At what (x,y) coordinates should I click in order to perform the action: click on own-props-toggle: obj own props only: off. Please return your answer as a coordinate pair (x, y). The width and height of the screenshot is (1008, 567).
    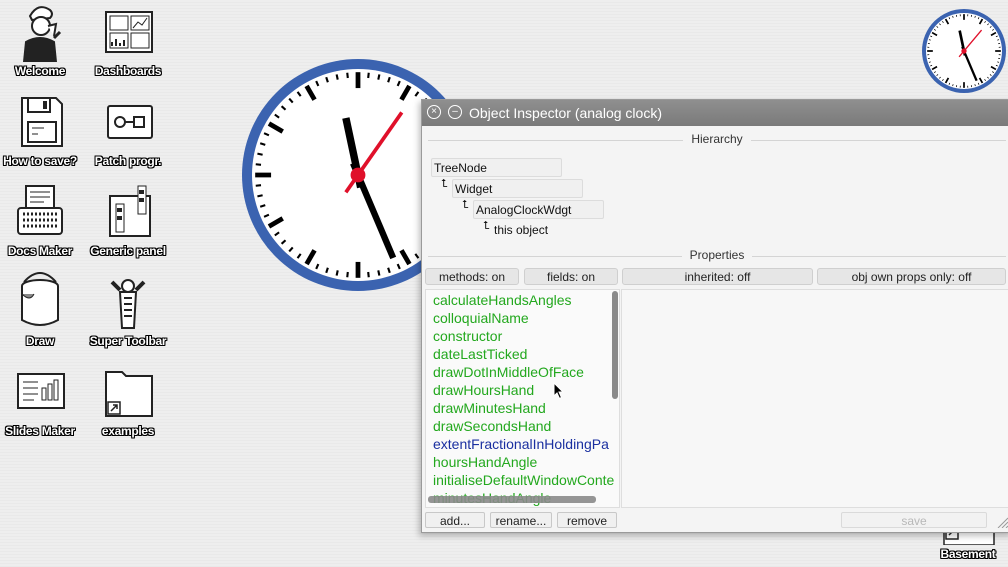
    Looking at the image, I should click on (911, 276).